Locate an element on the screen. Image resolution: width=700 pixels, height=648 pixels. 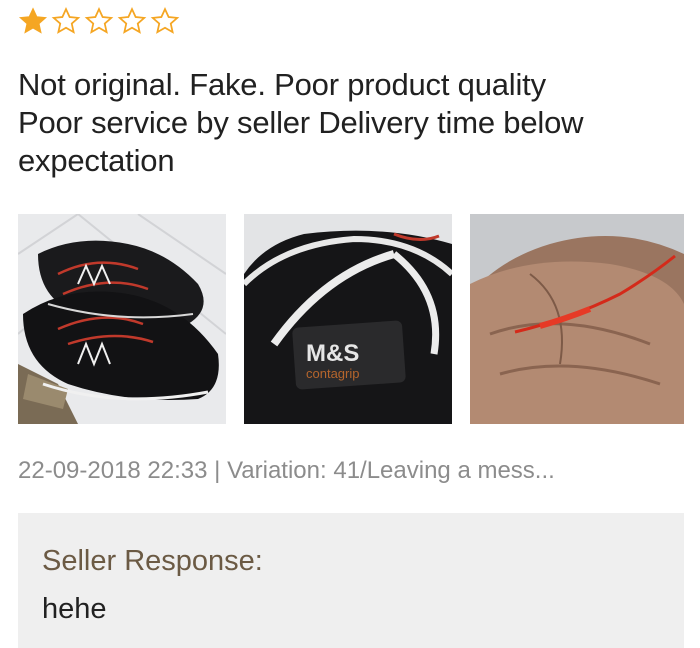
red-lace-in-hand-photo is located at coordinates (577, 319).